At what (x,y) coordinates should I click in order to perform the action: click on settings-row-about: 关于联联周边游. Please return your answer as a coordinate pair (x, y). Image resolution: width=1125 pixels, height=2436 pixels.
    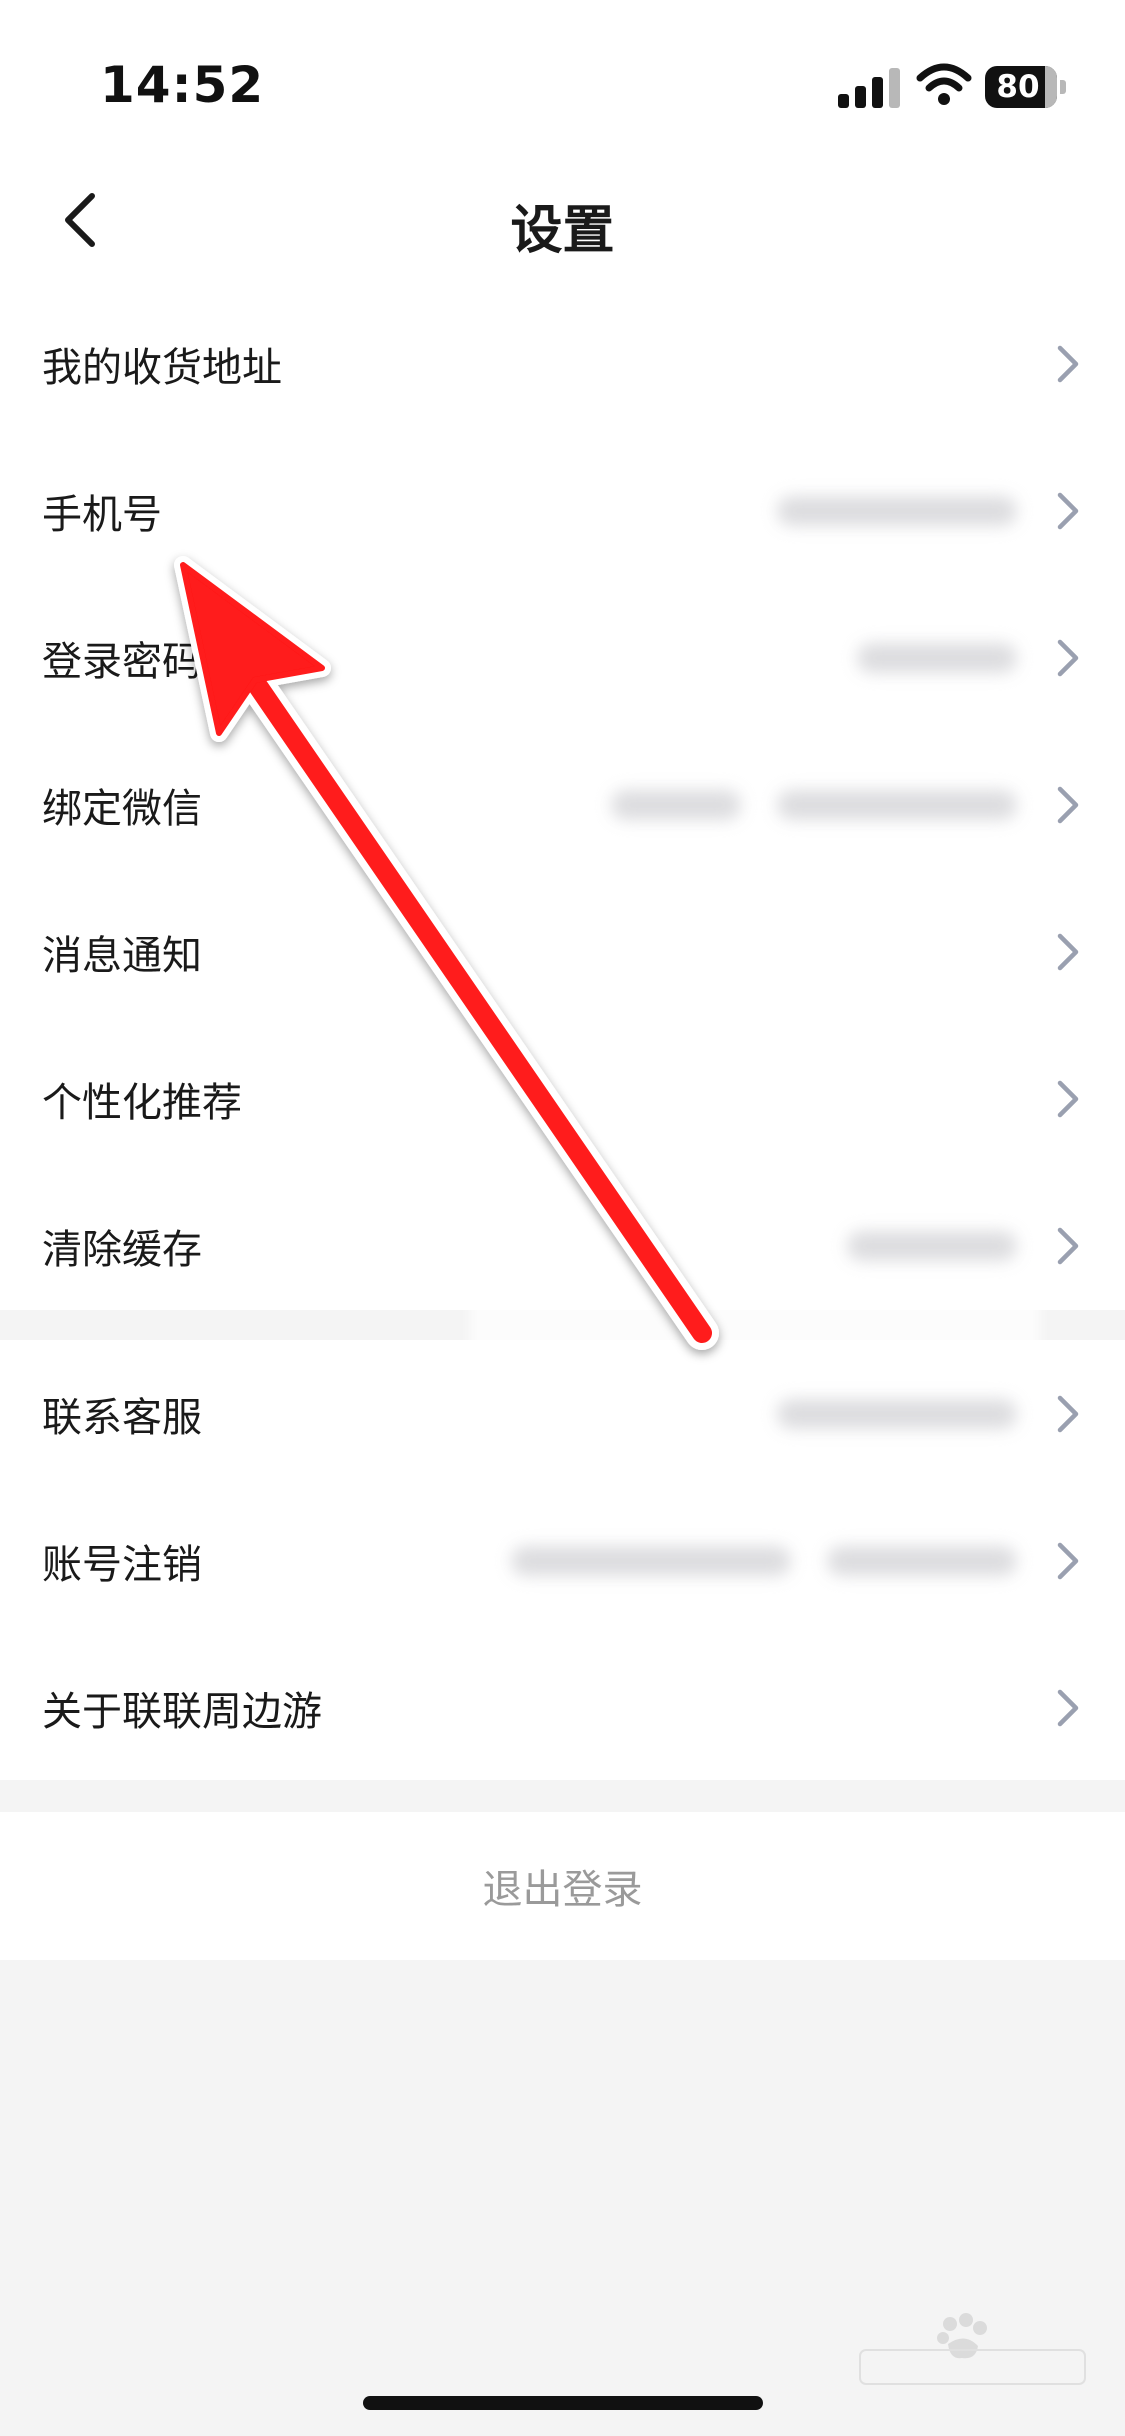
    Looking at the image, I should click on (562, 1707).